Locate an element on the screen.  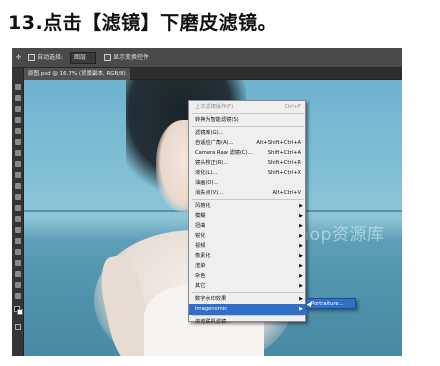
filter-menu-shortcut: Alt+Ctrl+V is located at coordinates (287, 193).